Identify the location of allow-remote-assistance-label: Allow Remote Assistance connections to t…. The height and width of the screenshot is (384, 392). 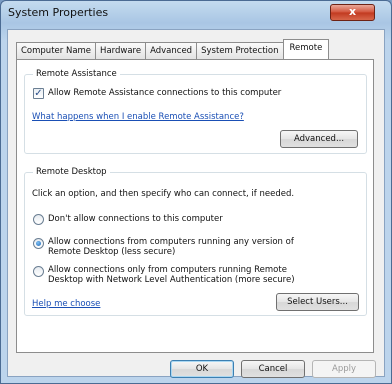
(164, 93).